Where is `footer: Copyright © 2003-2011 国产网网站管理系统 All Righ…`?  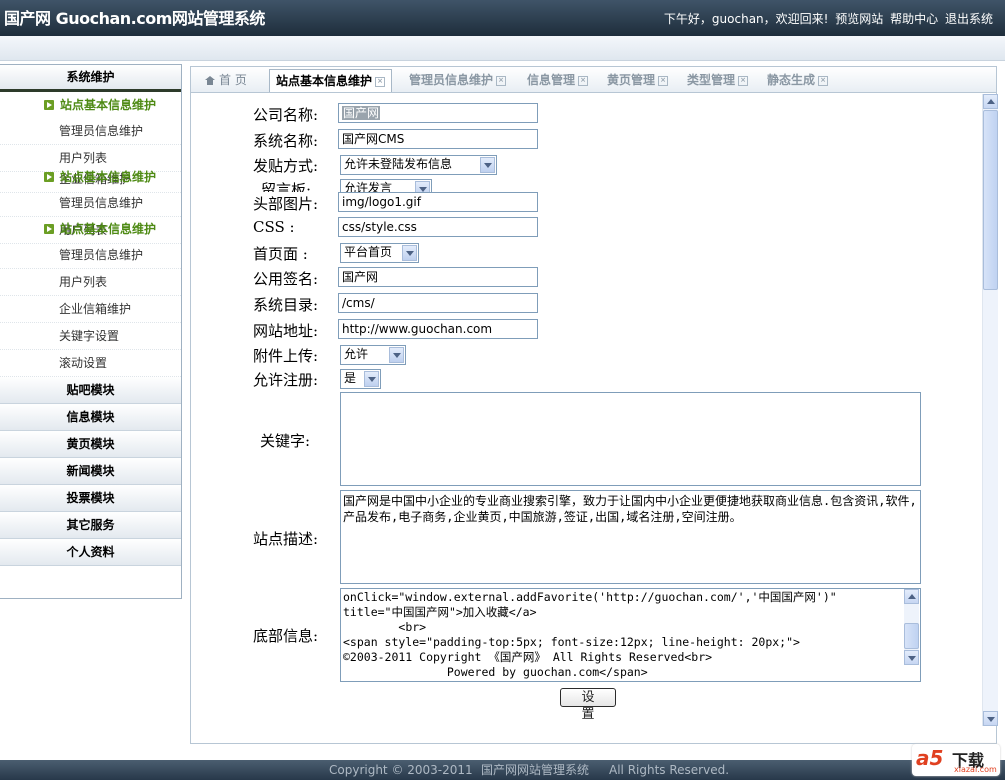
footer: Copyright © 2003-2011 国产网网站管理系统 All Righ… is located at coordinates (502, 770).